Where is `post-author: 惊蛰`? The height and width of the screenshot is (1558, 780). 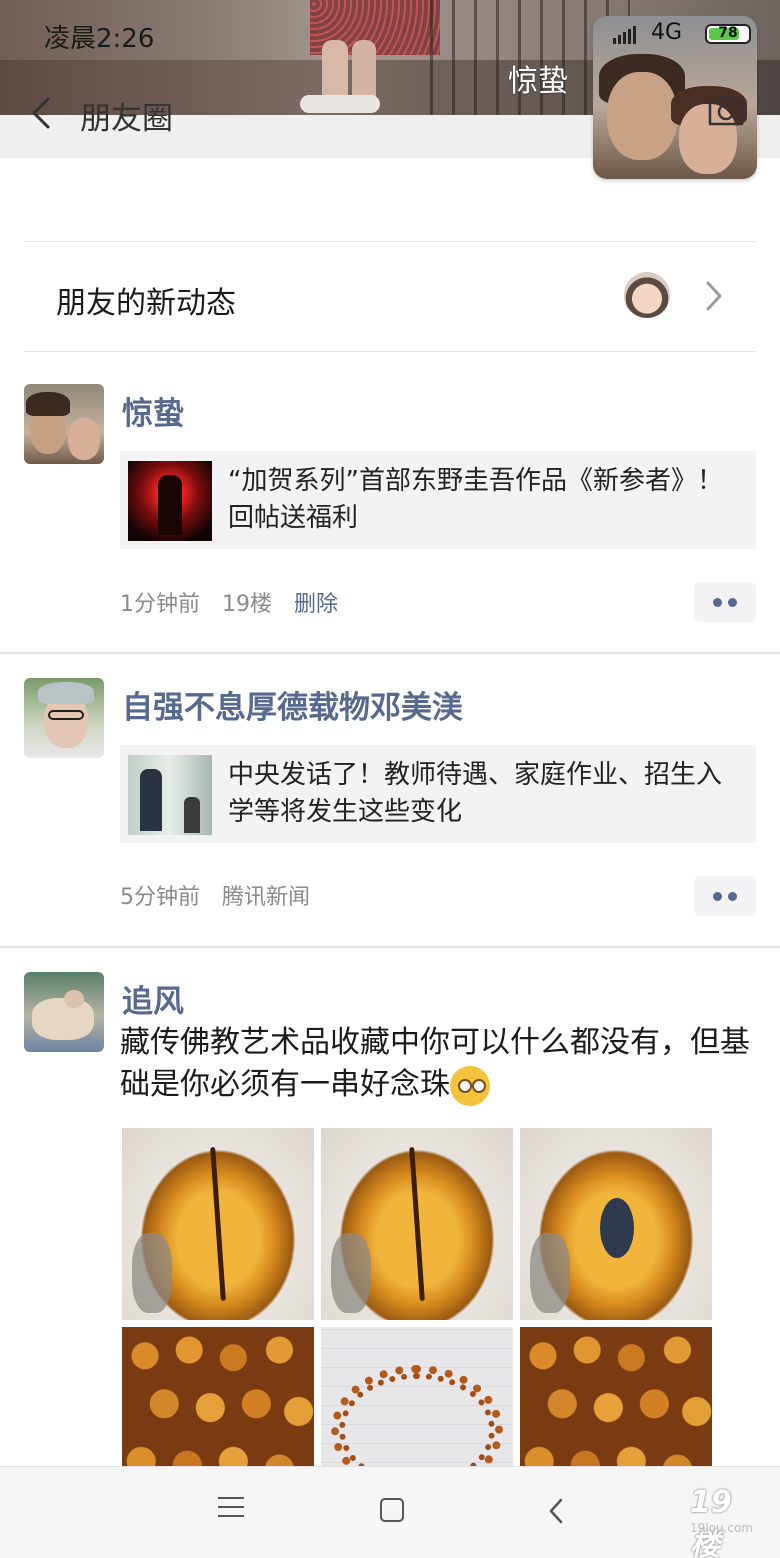
post-author: 惊蛰 is located at coordinates (153, 410).